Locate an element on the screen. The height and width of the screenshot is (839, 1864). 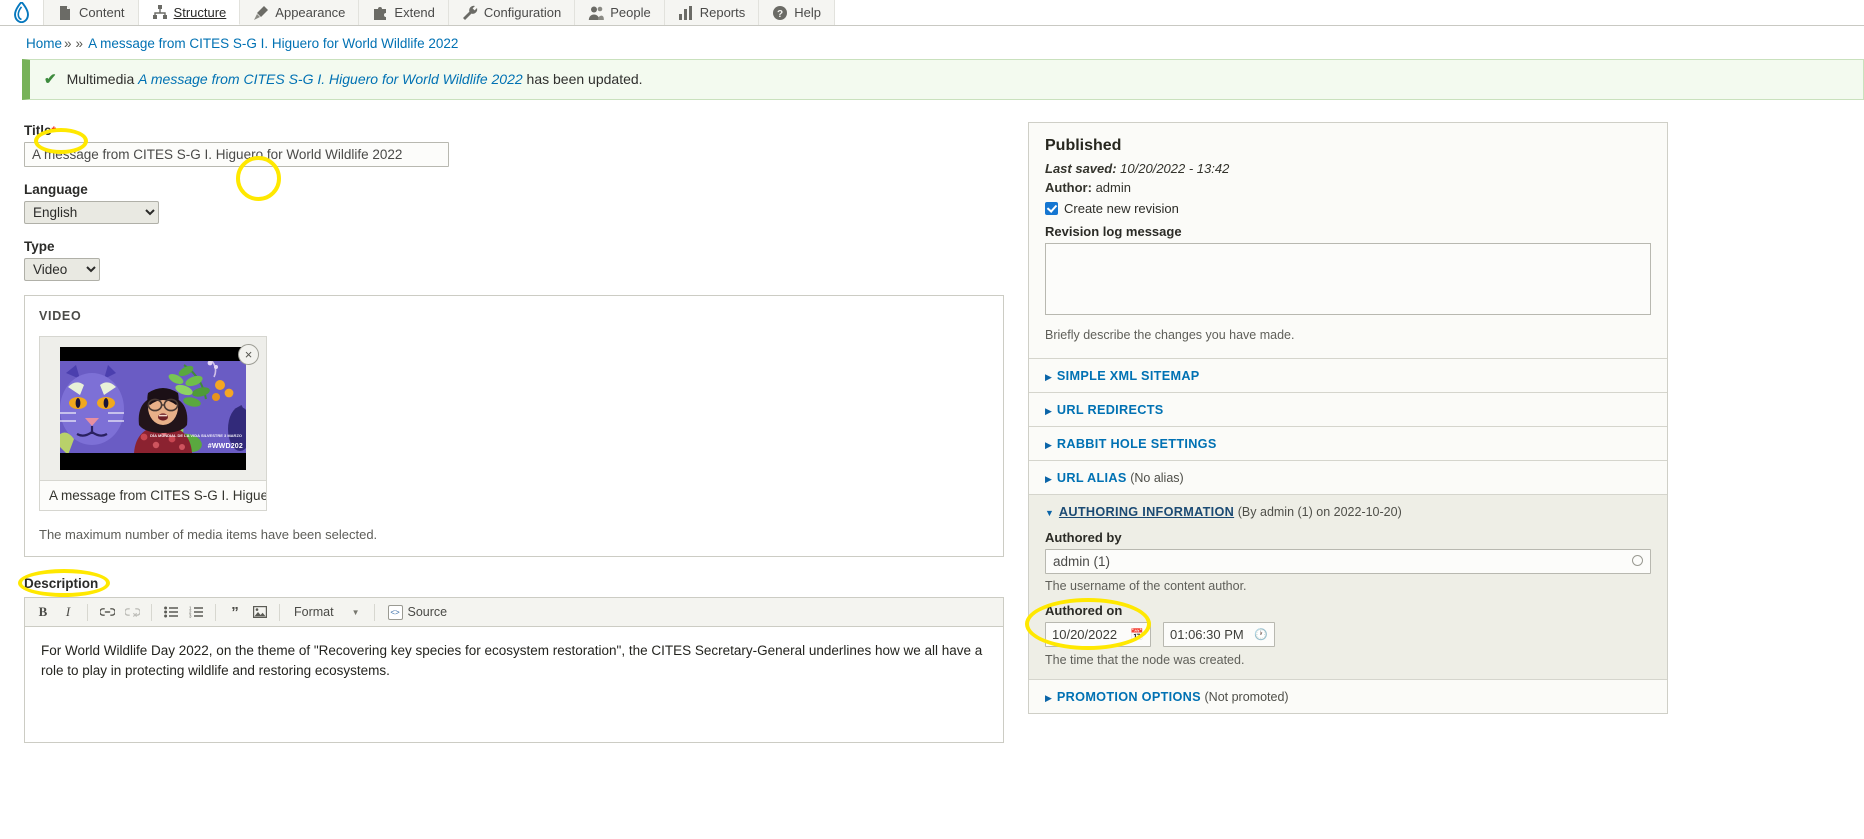
person-illustration-icon is located at coordinates (163, 420).